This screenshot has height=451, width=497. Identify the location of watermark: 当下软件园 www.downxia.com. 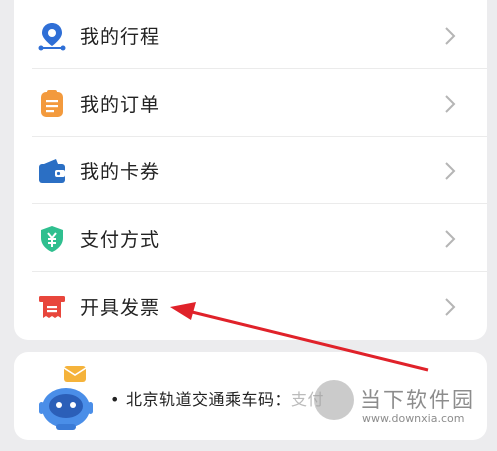
(395, 398).